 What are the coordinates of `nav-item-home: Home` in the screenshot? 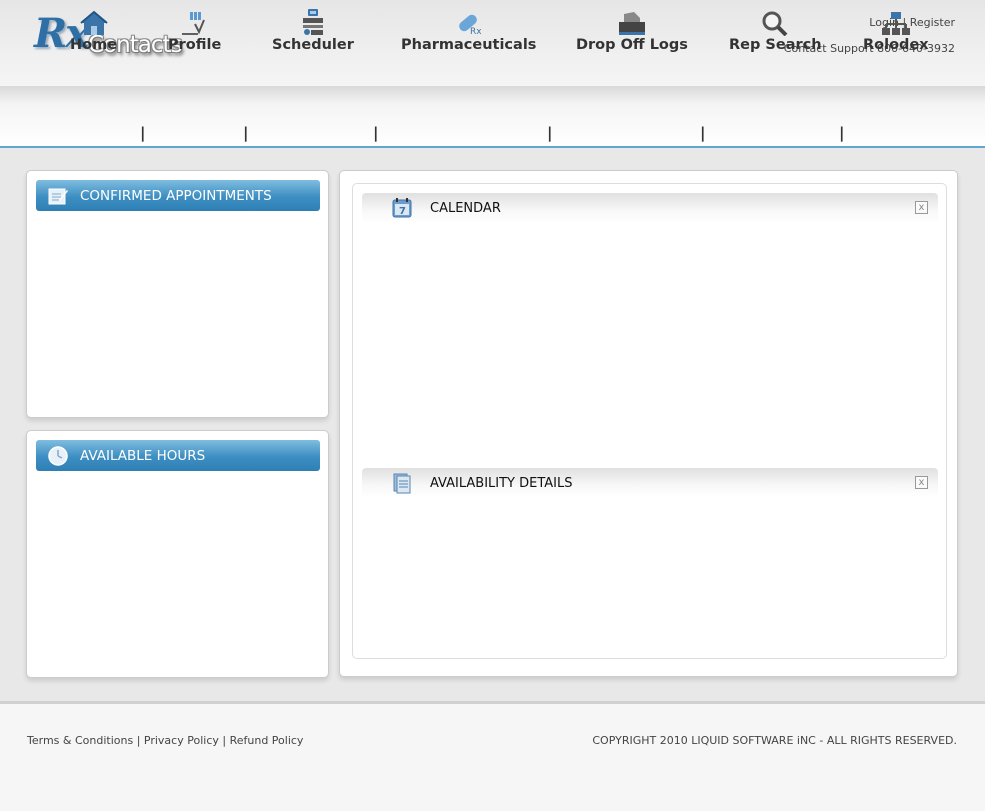 It's located at (93, 30).